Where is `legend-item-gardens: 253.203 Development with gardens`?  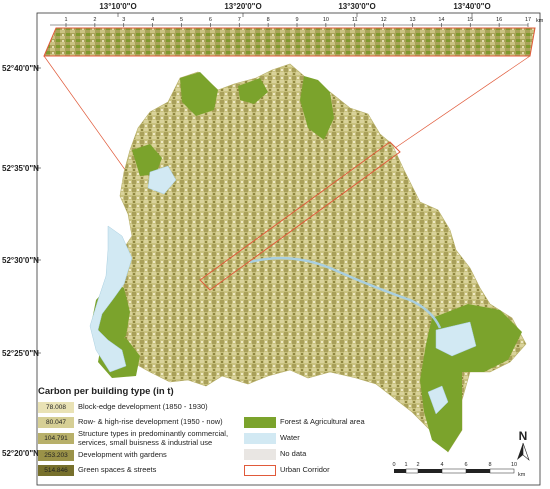 legend-item-gardens: 253.203 Development with gardens is located at coordinates (102, 455).